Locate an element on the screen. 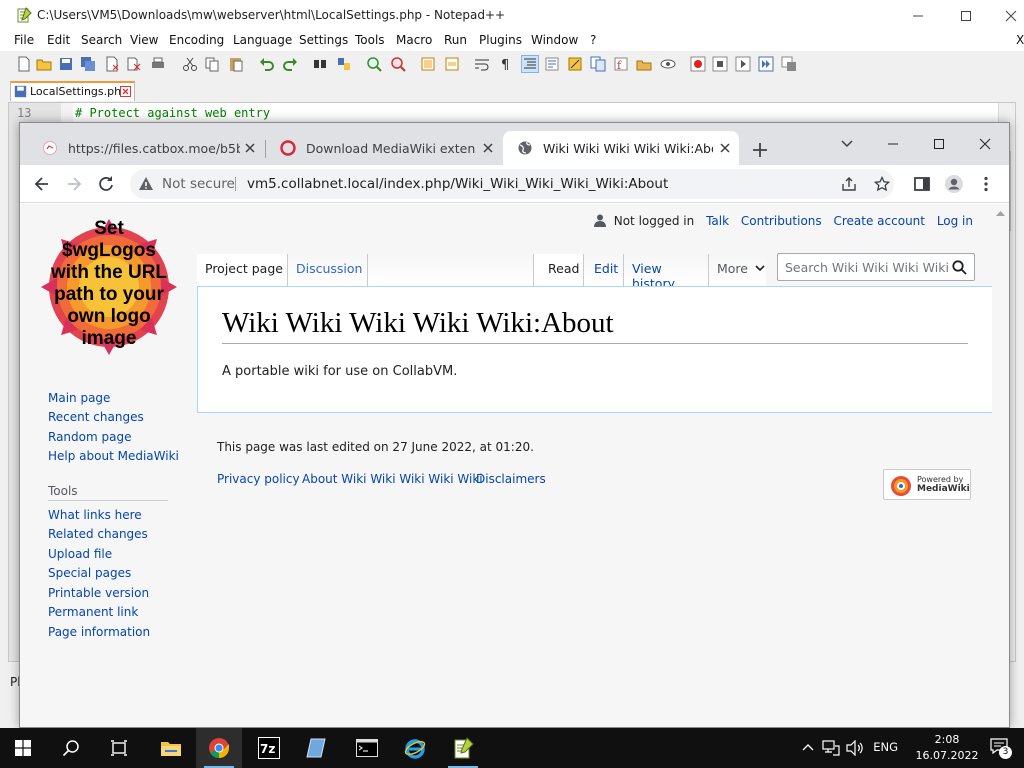 The image size is (1024, 768). macro-run-multiple-icon is located at coordinates (766, 64).